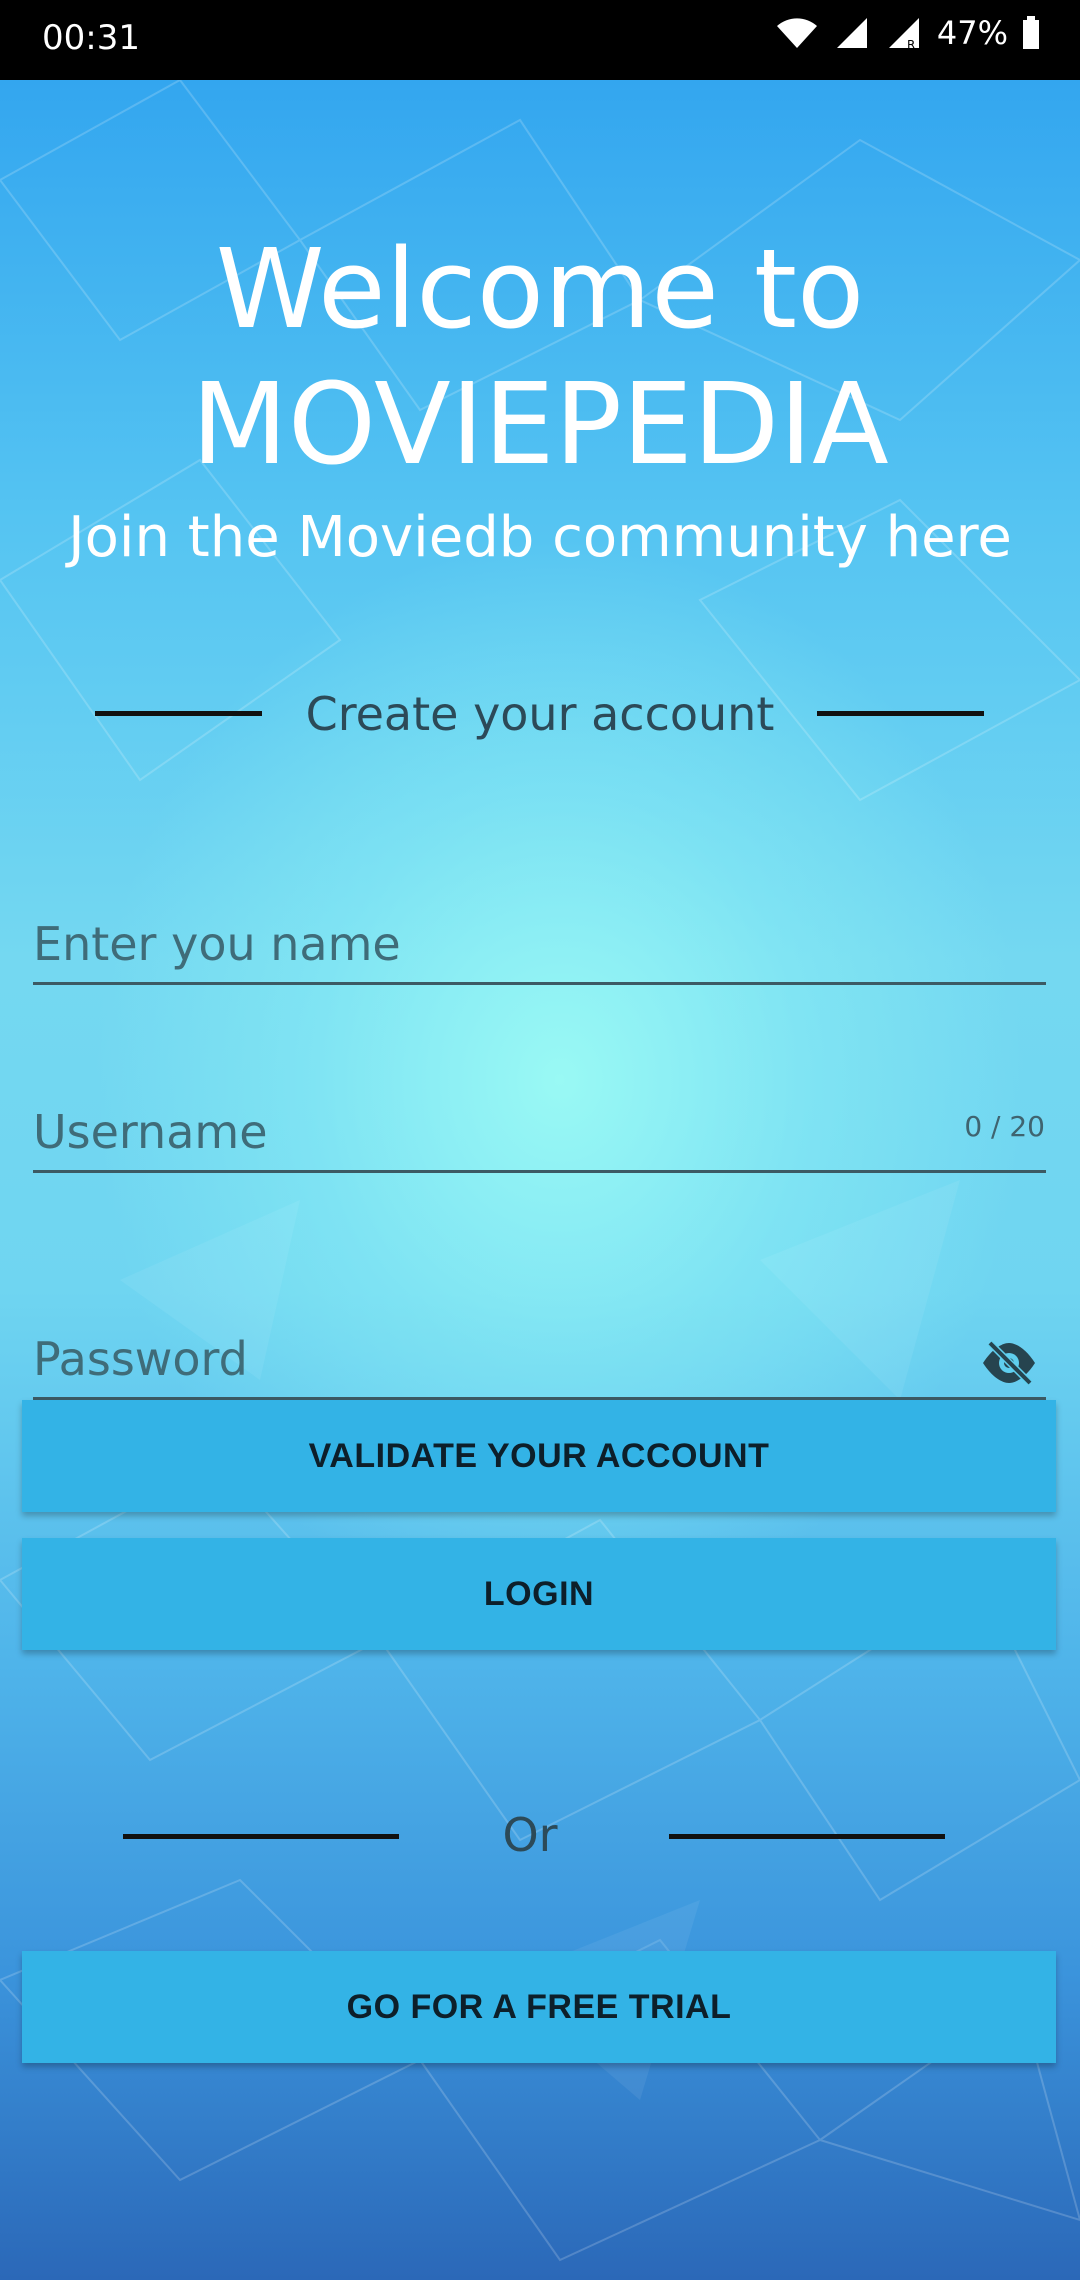 Image resolution: width=1080 pixels, height=2280 pixels. Describe the element at coordinates (972, 33) in the screenshot. I see `battery-percent: 47%` at that location.